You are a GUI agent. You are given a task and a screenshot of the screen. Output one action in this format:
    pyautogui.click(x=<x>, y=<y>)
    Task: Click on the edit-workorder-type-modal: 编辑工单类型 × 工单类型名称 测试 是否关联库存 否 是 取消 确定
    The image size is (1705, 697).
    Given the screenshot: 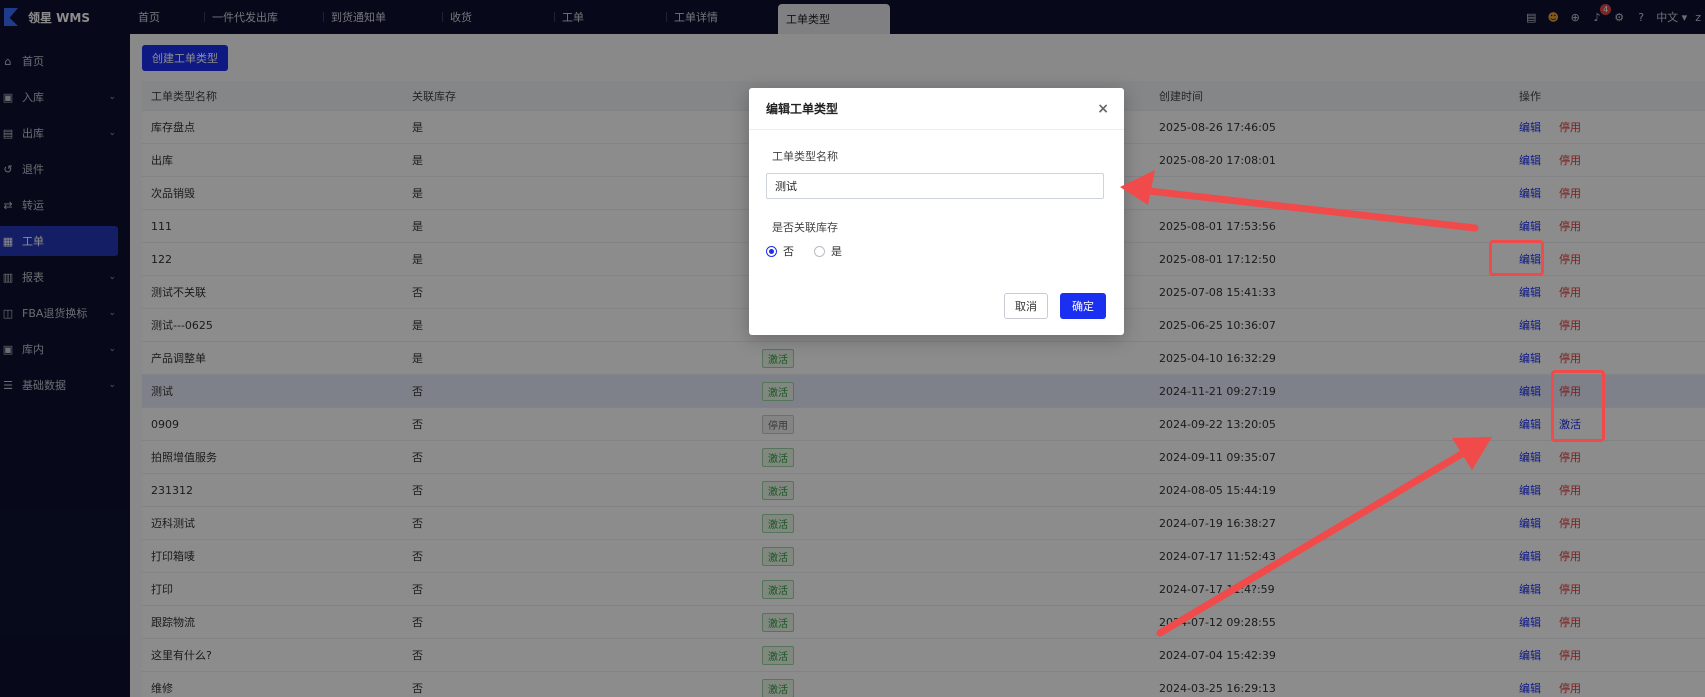 What is the action you would take?
    pyautogui.click(x=936, y=211)
    